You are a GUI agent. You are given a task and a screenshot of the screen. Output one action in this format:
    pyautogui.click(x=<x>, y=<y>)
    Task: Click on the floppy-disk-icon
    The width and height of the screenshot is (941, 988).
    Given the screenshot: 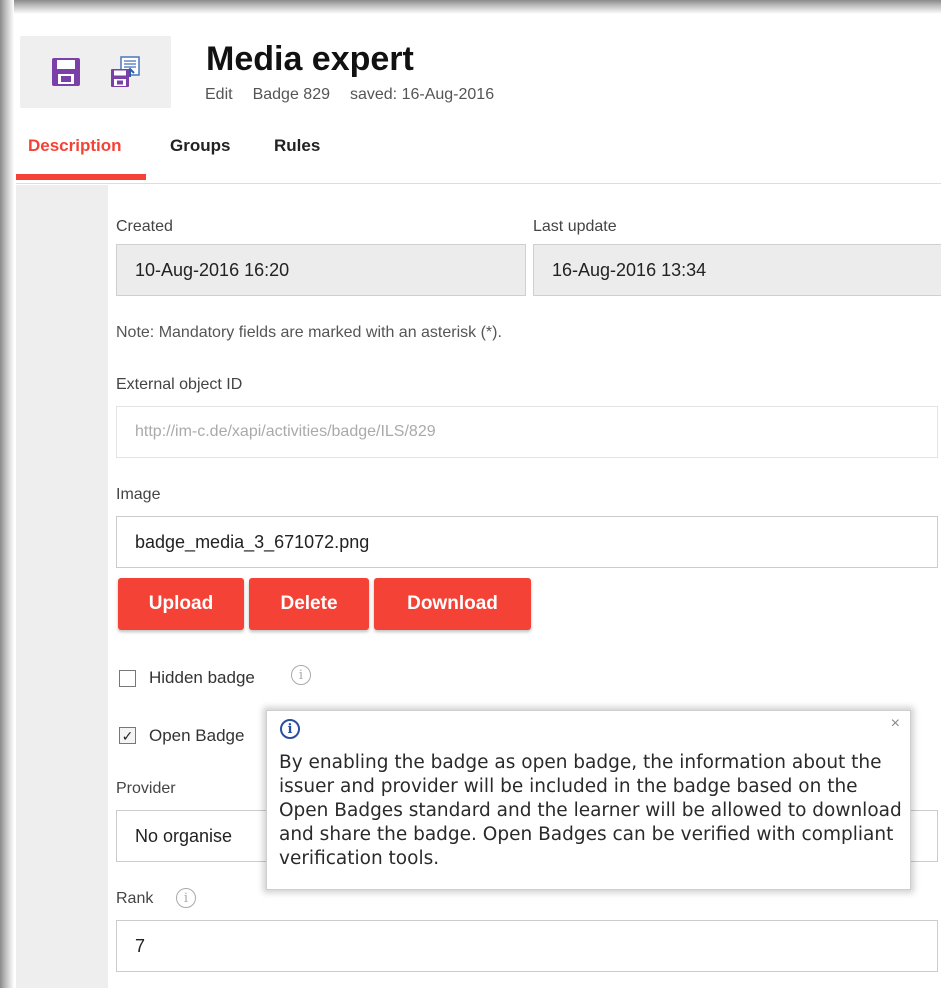 What is the action you would take?
    pyautogui.click(x=66, y=72)
    